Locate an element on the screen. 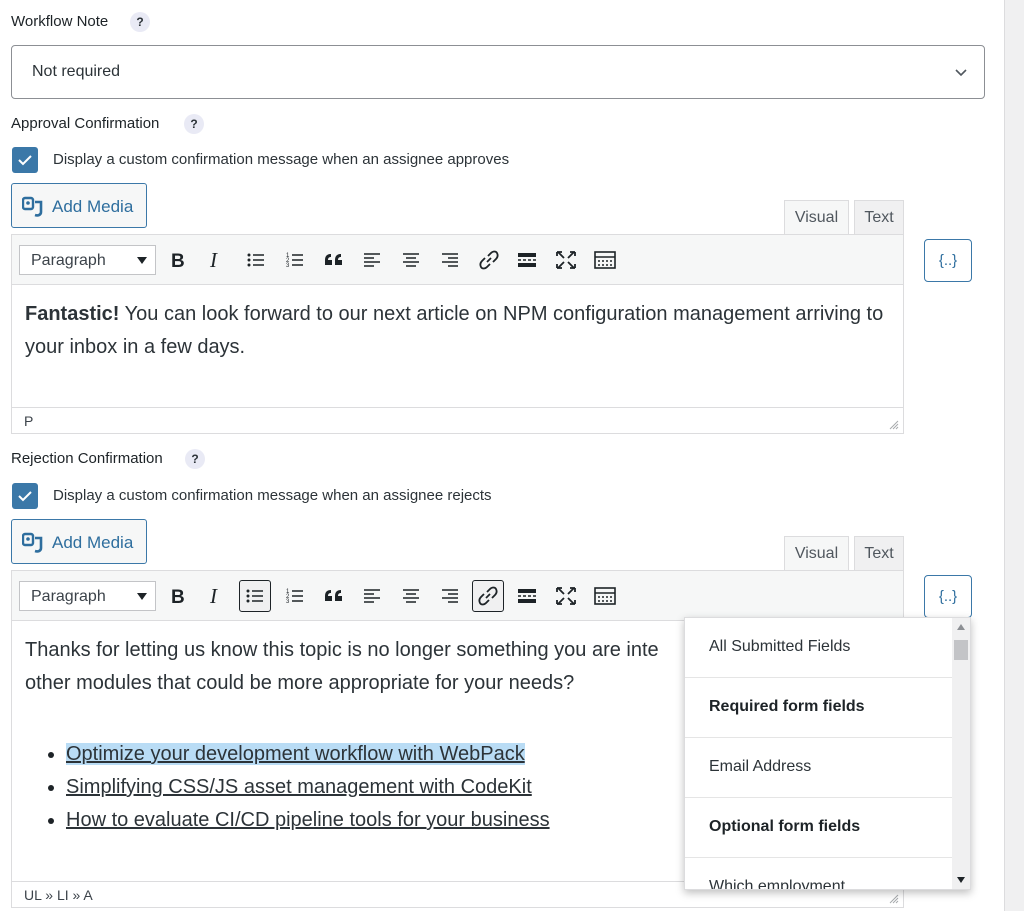  scroll-down-icon is located at coordinates (961, 880).